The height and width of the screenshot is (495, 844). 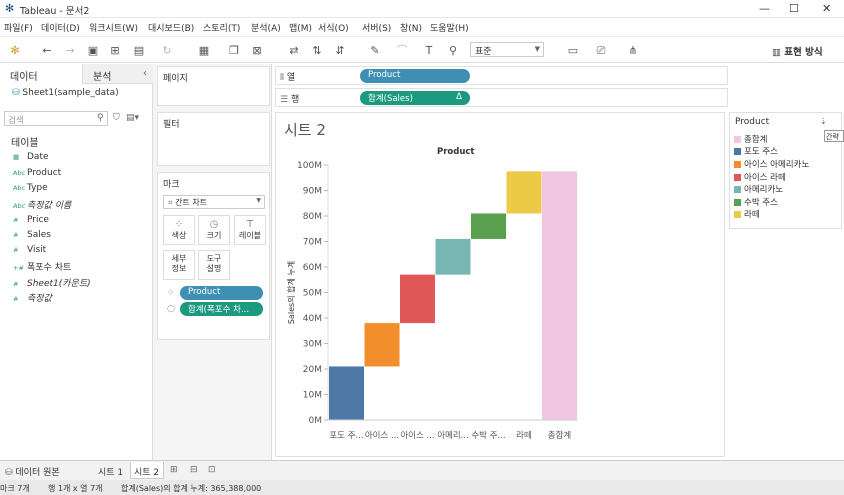 I want to click on legend-item: 아메리카노, so click(x=758, y=189).